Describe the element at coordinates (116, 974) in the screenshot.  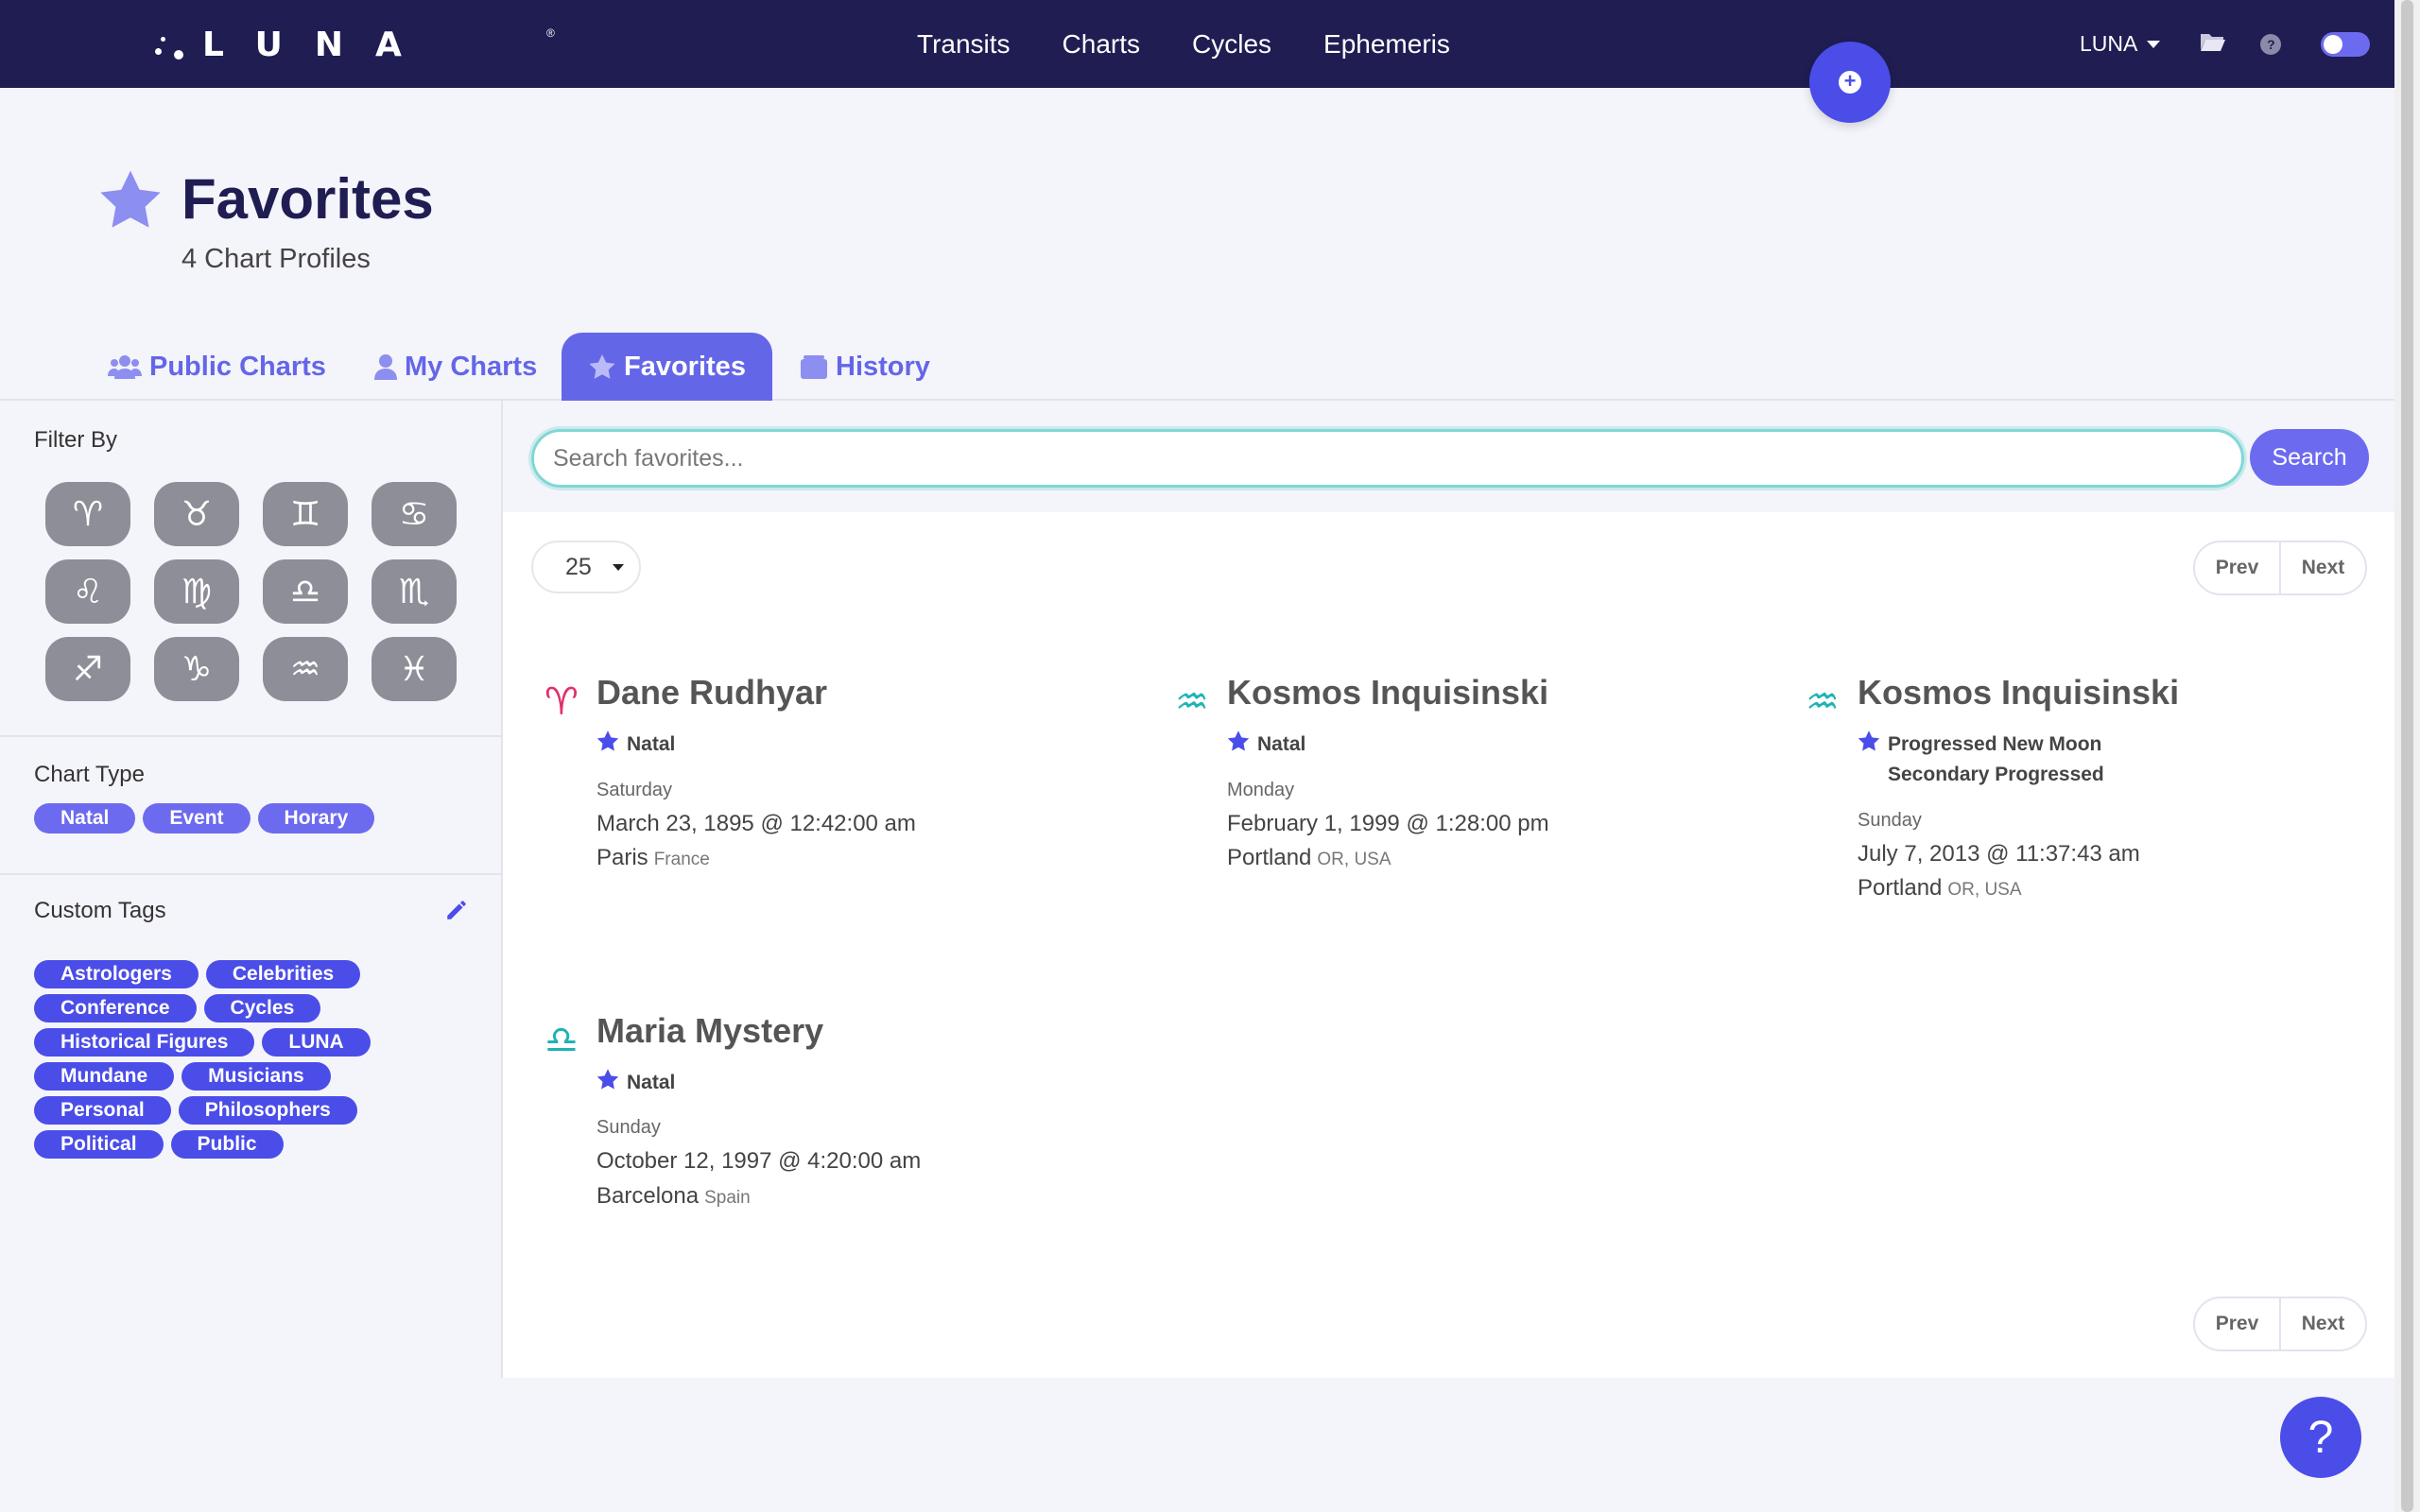
I see `tag-pill: Astrologers` at that location.